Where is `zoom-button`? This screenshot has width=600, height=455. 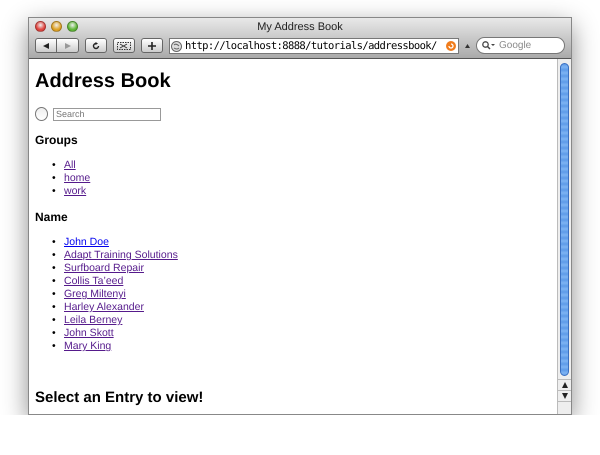 zoom-button is located at coordinates (72, 26).